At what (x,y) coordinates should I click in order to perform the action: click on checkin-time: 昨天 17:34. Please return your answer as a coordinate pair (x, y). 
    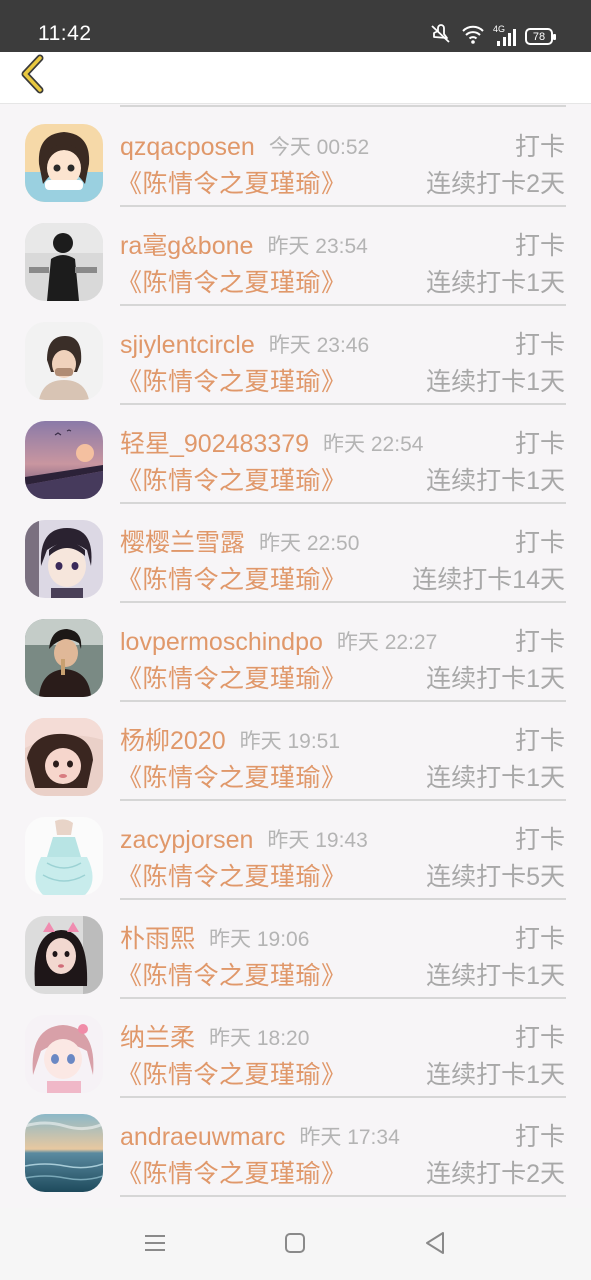
    Looking at the image, I should click on (349, 1137).